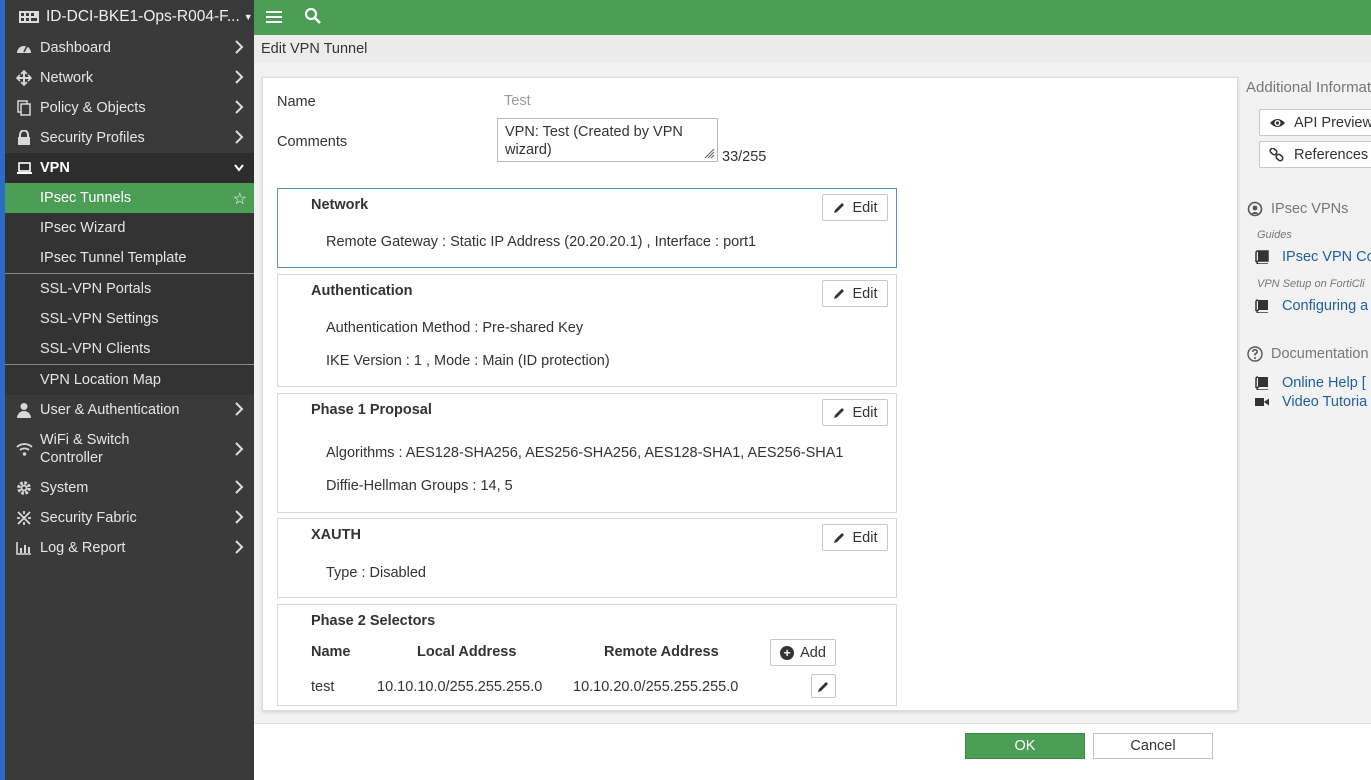  What do you see at coordinates (1325, 306) in the screenshot?
I see `setup-link-label: Configuring a` at bounding box center [1325, 306].